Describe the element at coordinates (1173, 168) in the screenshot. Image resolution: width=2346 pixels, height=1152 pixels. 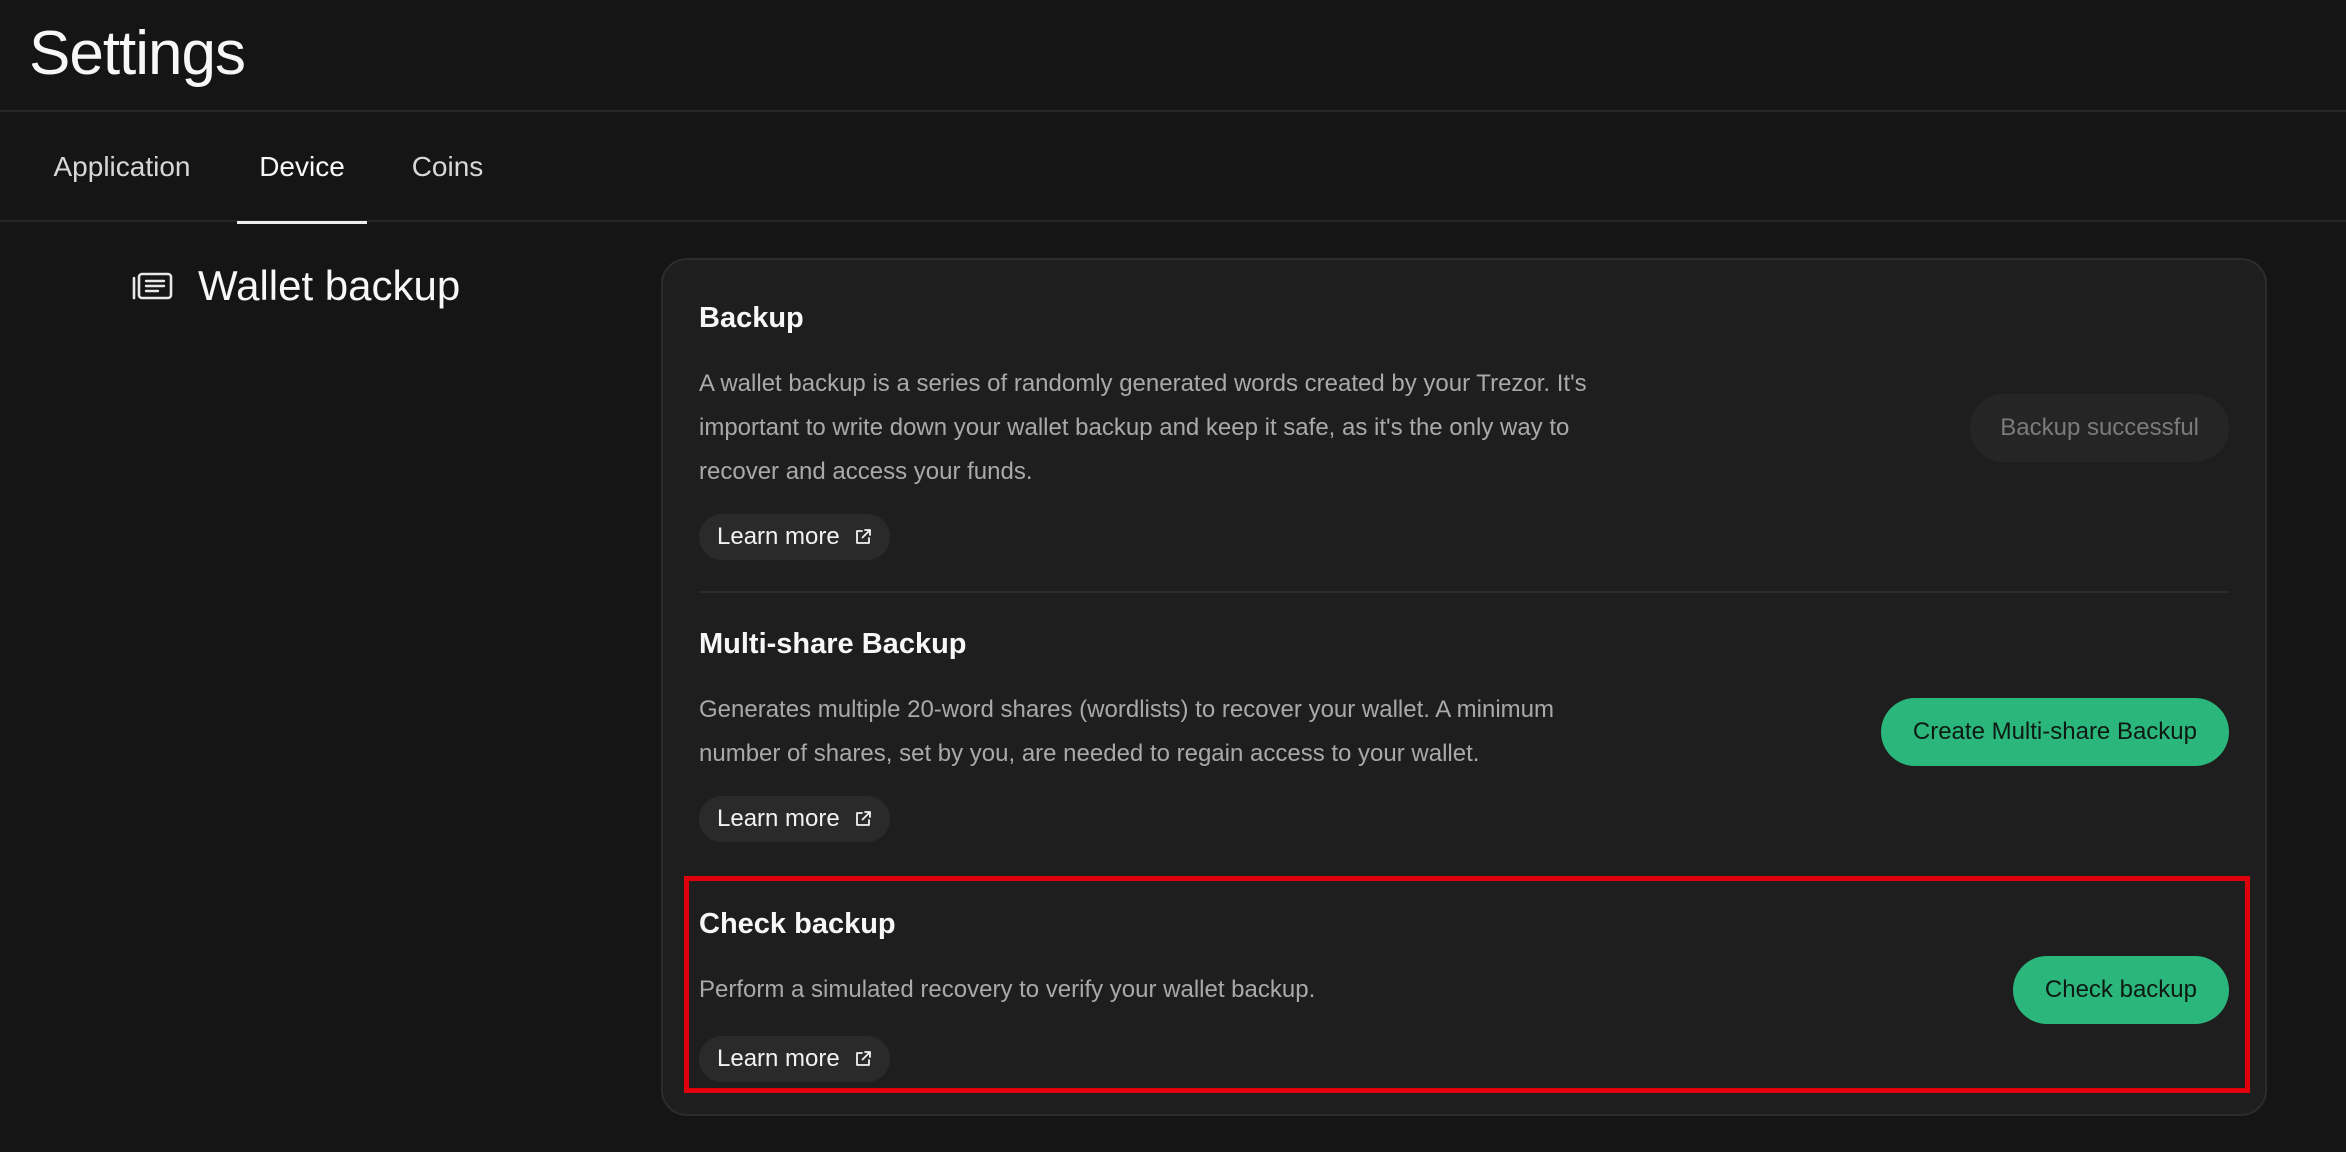
I see `tab-bar: Application Device Coins` at that location.